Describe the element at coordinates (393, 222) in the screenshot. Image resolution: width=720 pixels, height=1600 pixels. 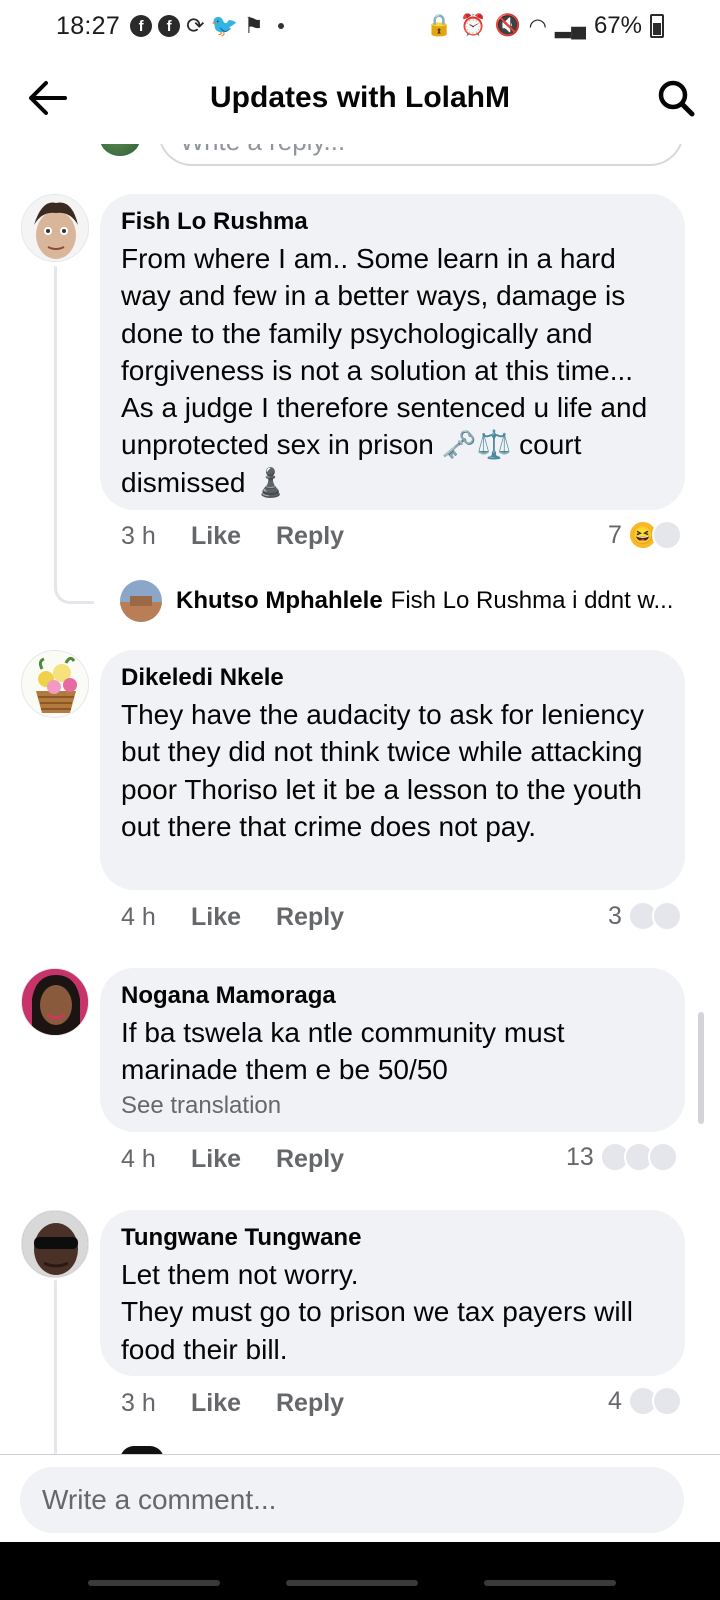
I see `comment-author: Fish Lo Rushma` at that location.